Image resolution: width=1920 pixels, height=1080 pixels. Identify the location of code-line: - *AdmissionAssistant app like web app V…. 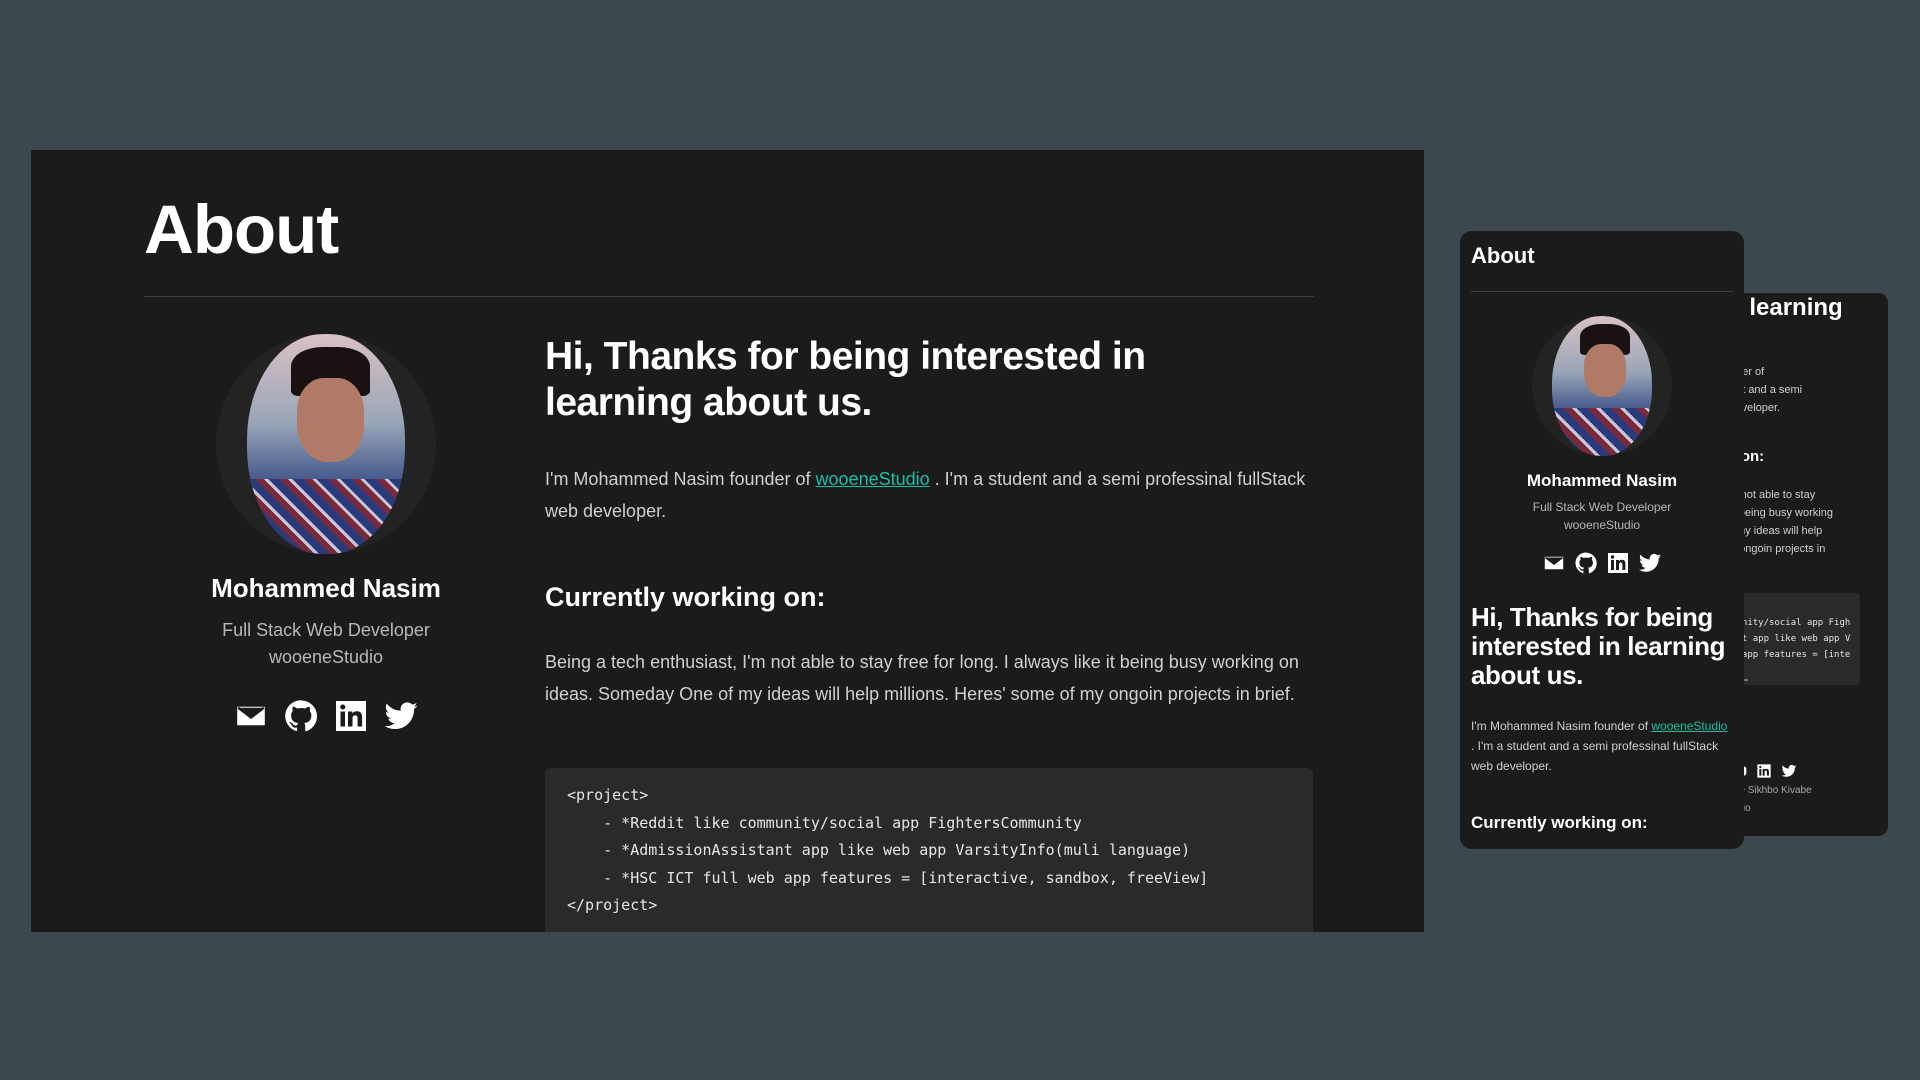
(879, 850).